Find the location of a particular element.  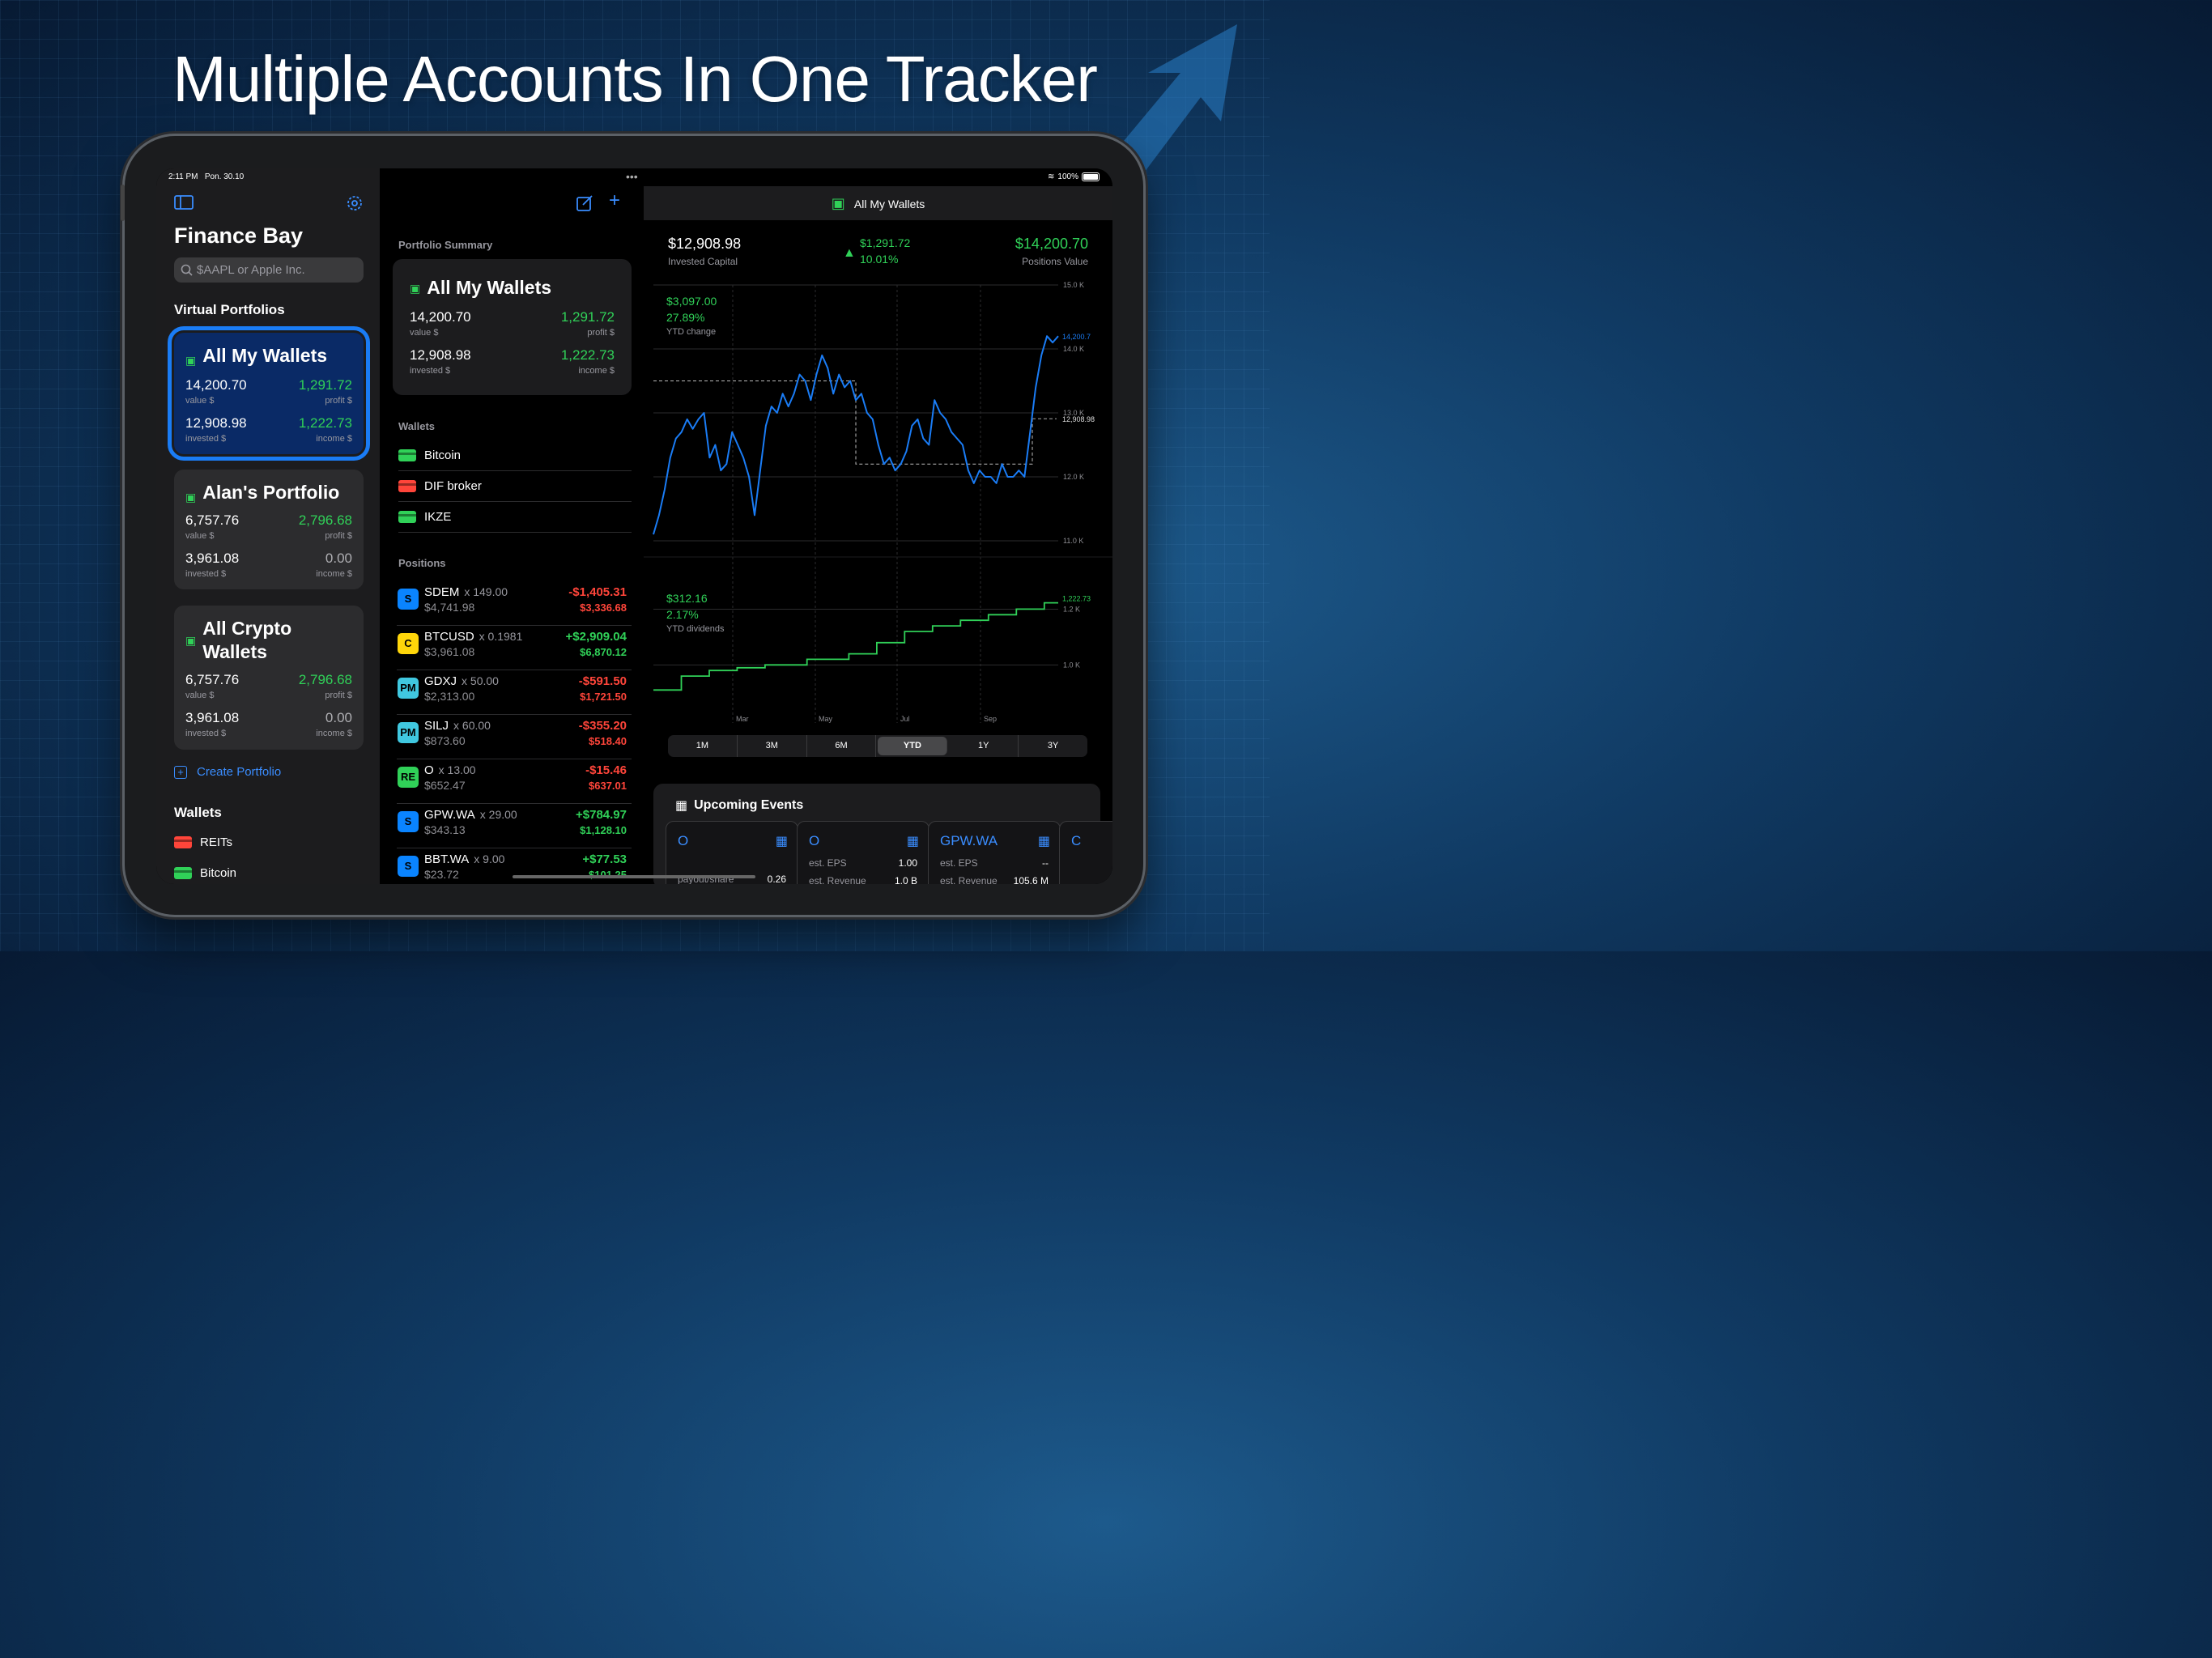

position-change: +$77.53 is located at coordinates (605, 859).